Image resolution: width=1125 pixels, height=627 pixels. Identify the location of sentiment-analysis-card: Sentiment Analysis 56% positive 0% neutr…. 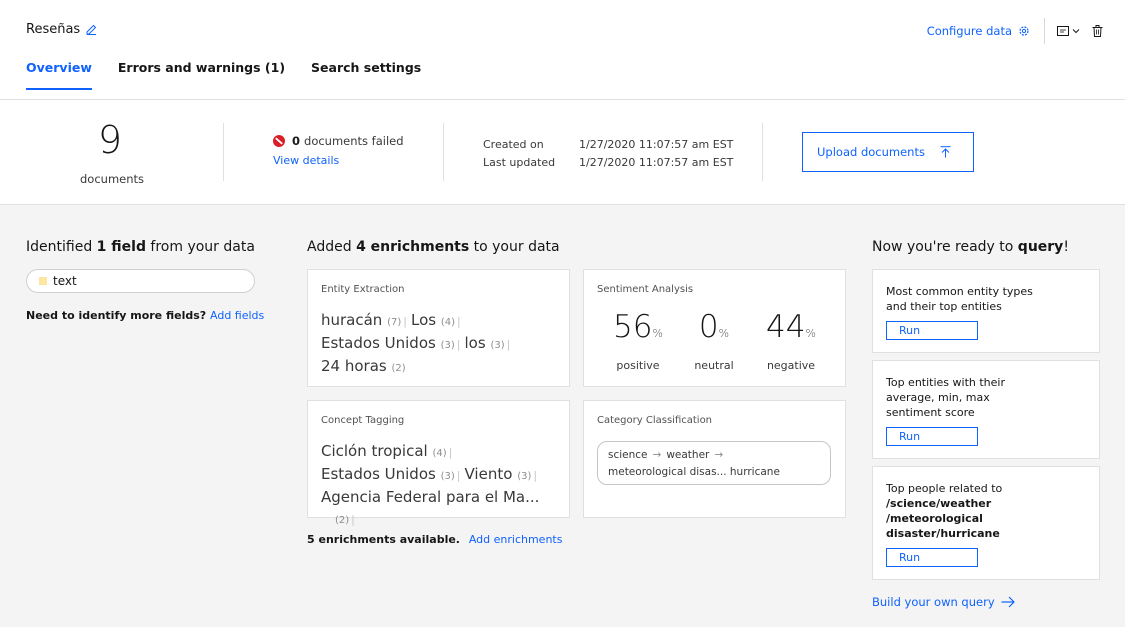
(714, 328).